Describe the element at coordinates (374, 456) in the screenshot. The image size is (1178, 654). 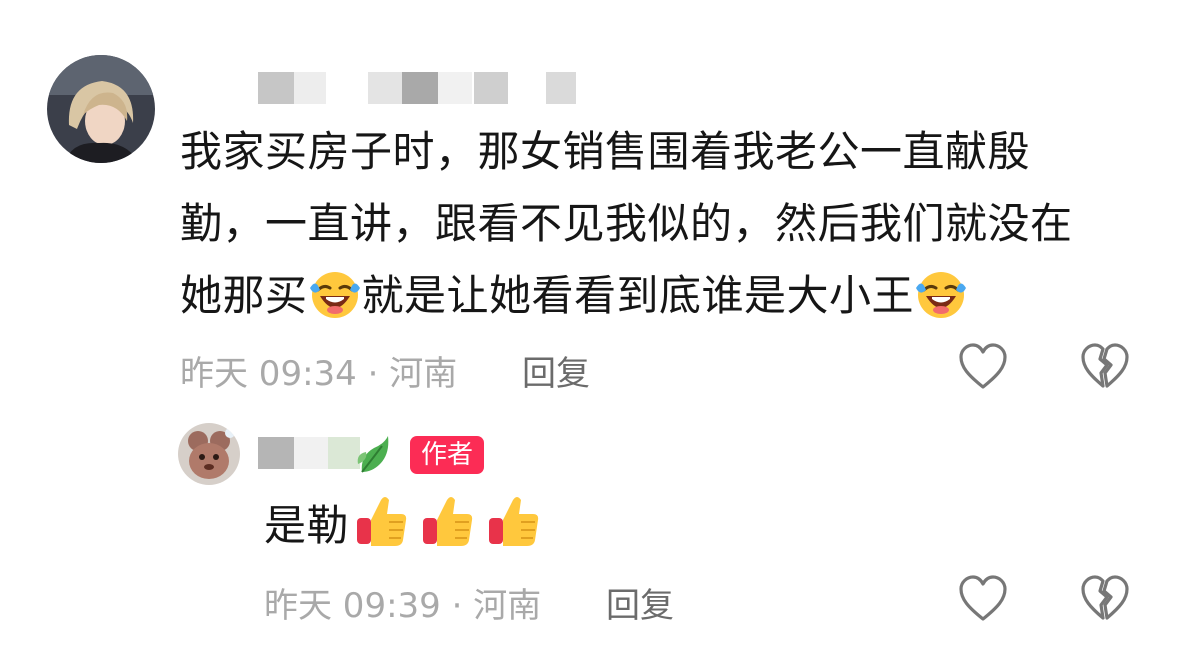
I see `leaf-icon` at that location.